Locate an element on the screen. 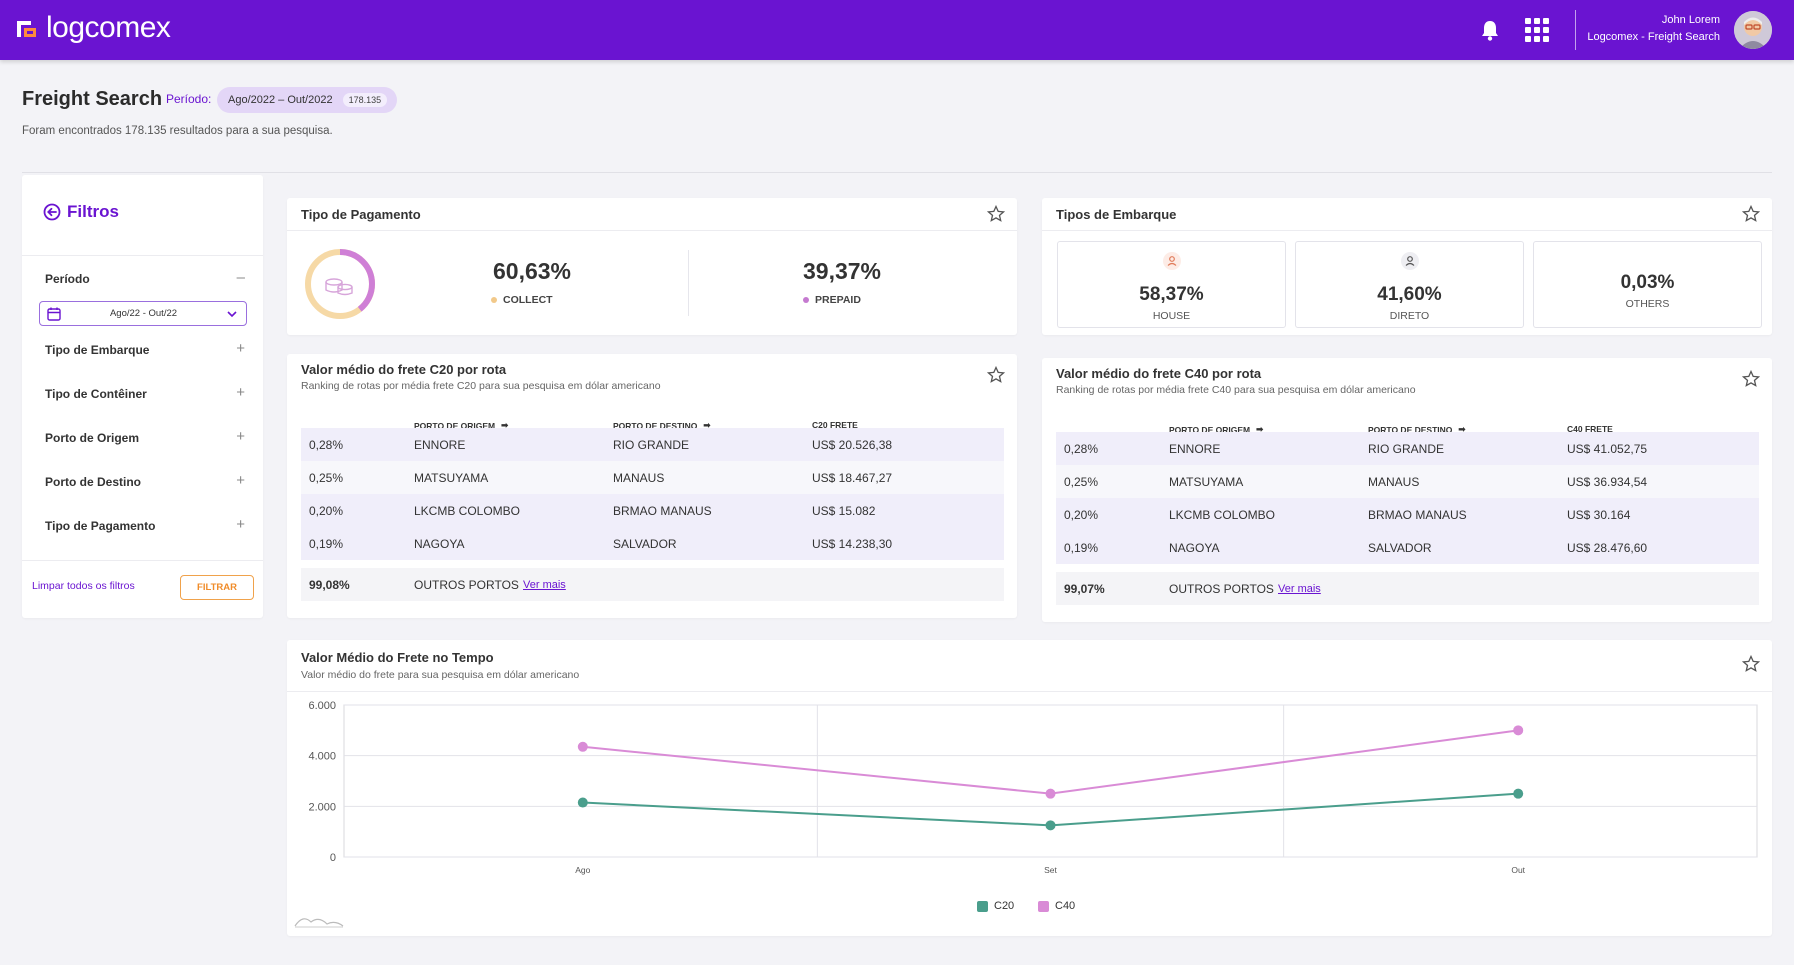 The image size is (1794, 965). legend-c20: C20 is located at coordinates (995, 906).